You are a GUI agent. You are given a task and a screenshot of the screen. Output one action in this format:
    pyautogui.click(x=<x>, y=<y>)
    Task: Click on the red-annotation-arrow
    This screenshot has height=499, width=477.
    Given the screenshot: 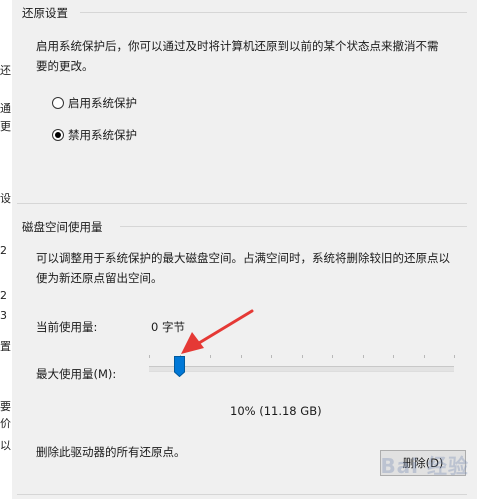 What is the action you would take?
    pyautogui.click(x=217, y=331)
    